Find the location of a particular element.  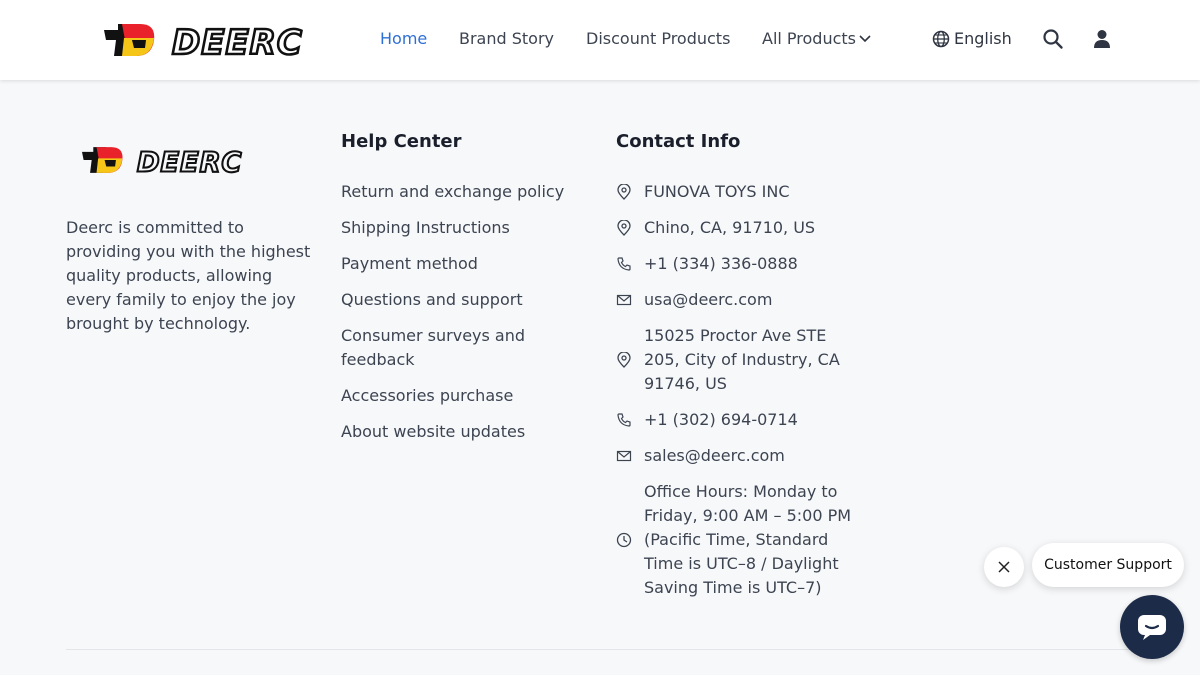

customer-support-label: Customer Support is located at coordinates (1108, 565).